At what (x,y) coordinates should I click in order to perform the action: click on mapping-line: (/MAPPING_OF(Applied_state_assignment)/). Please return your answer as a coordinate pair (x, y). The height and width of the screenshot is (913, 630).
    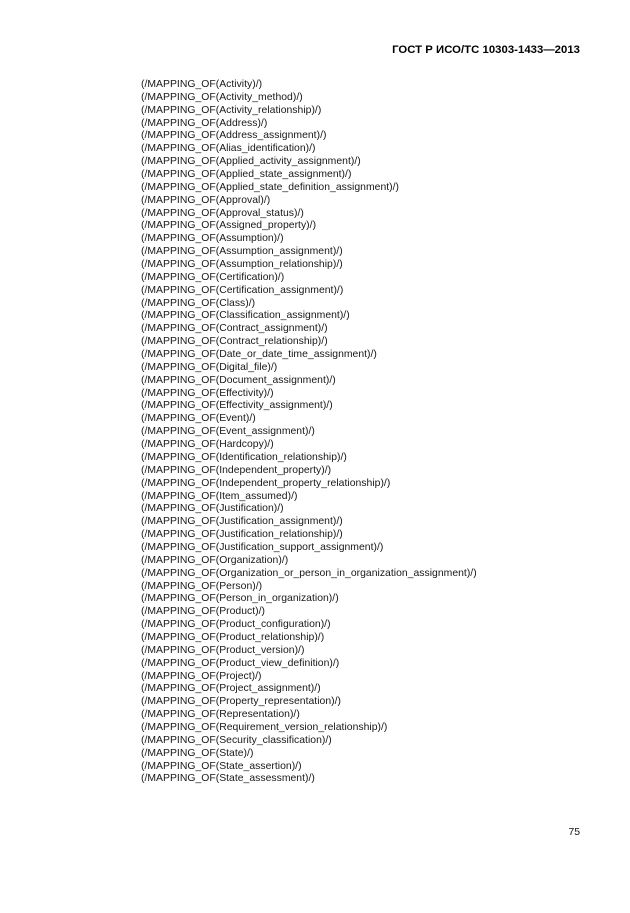
    Looking at the image, I should click on (246, 175).